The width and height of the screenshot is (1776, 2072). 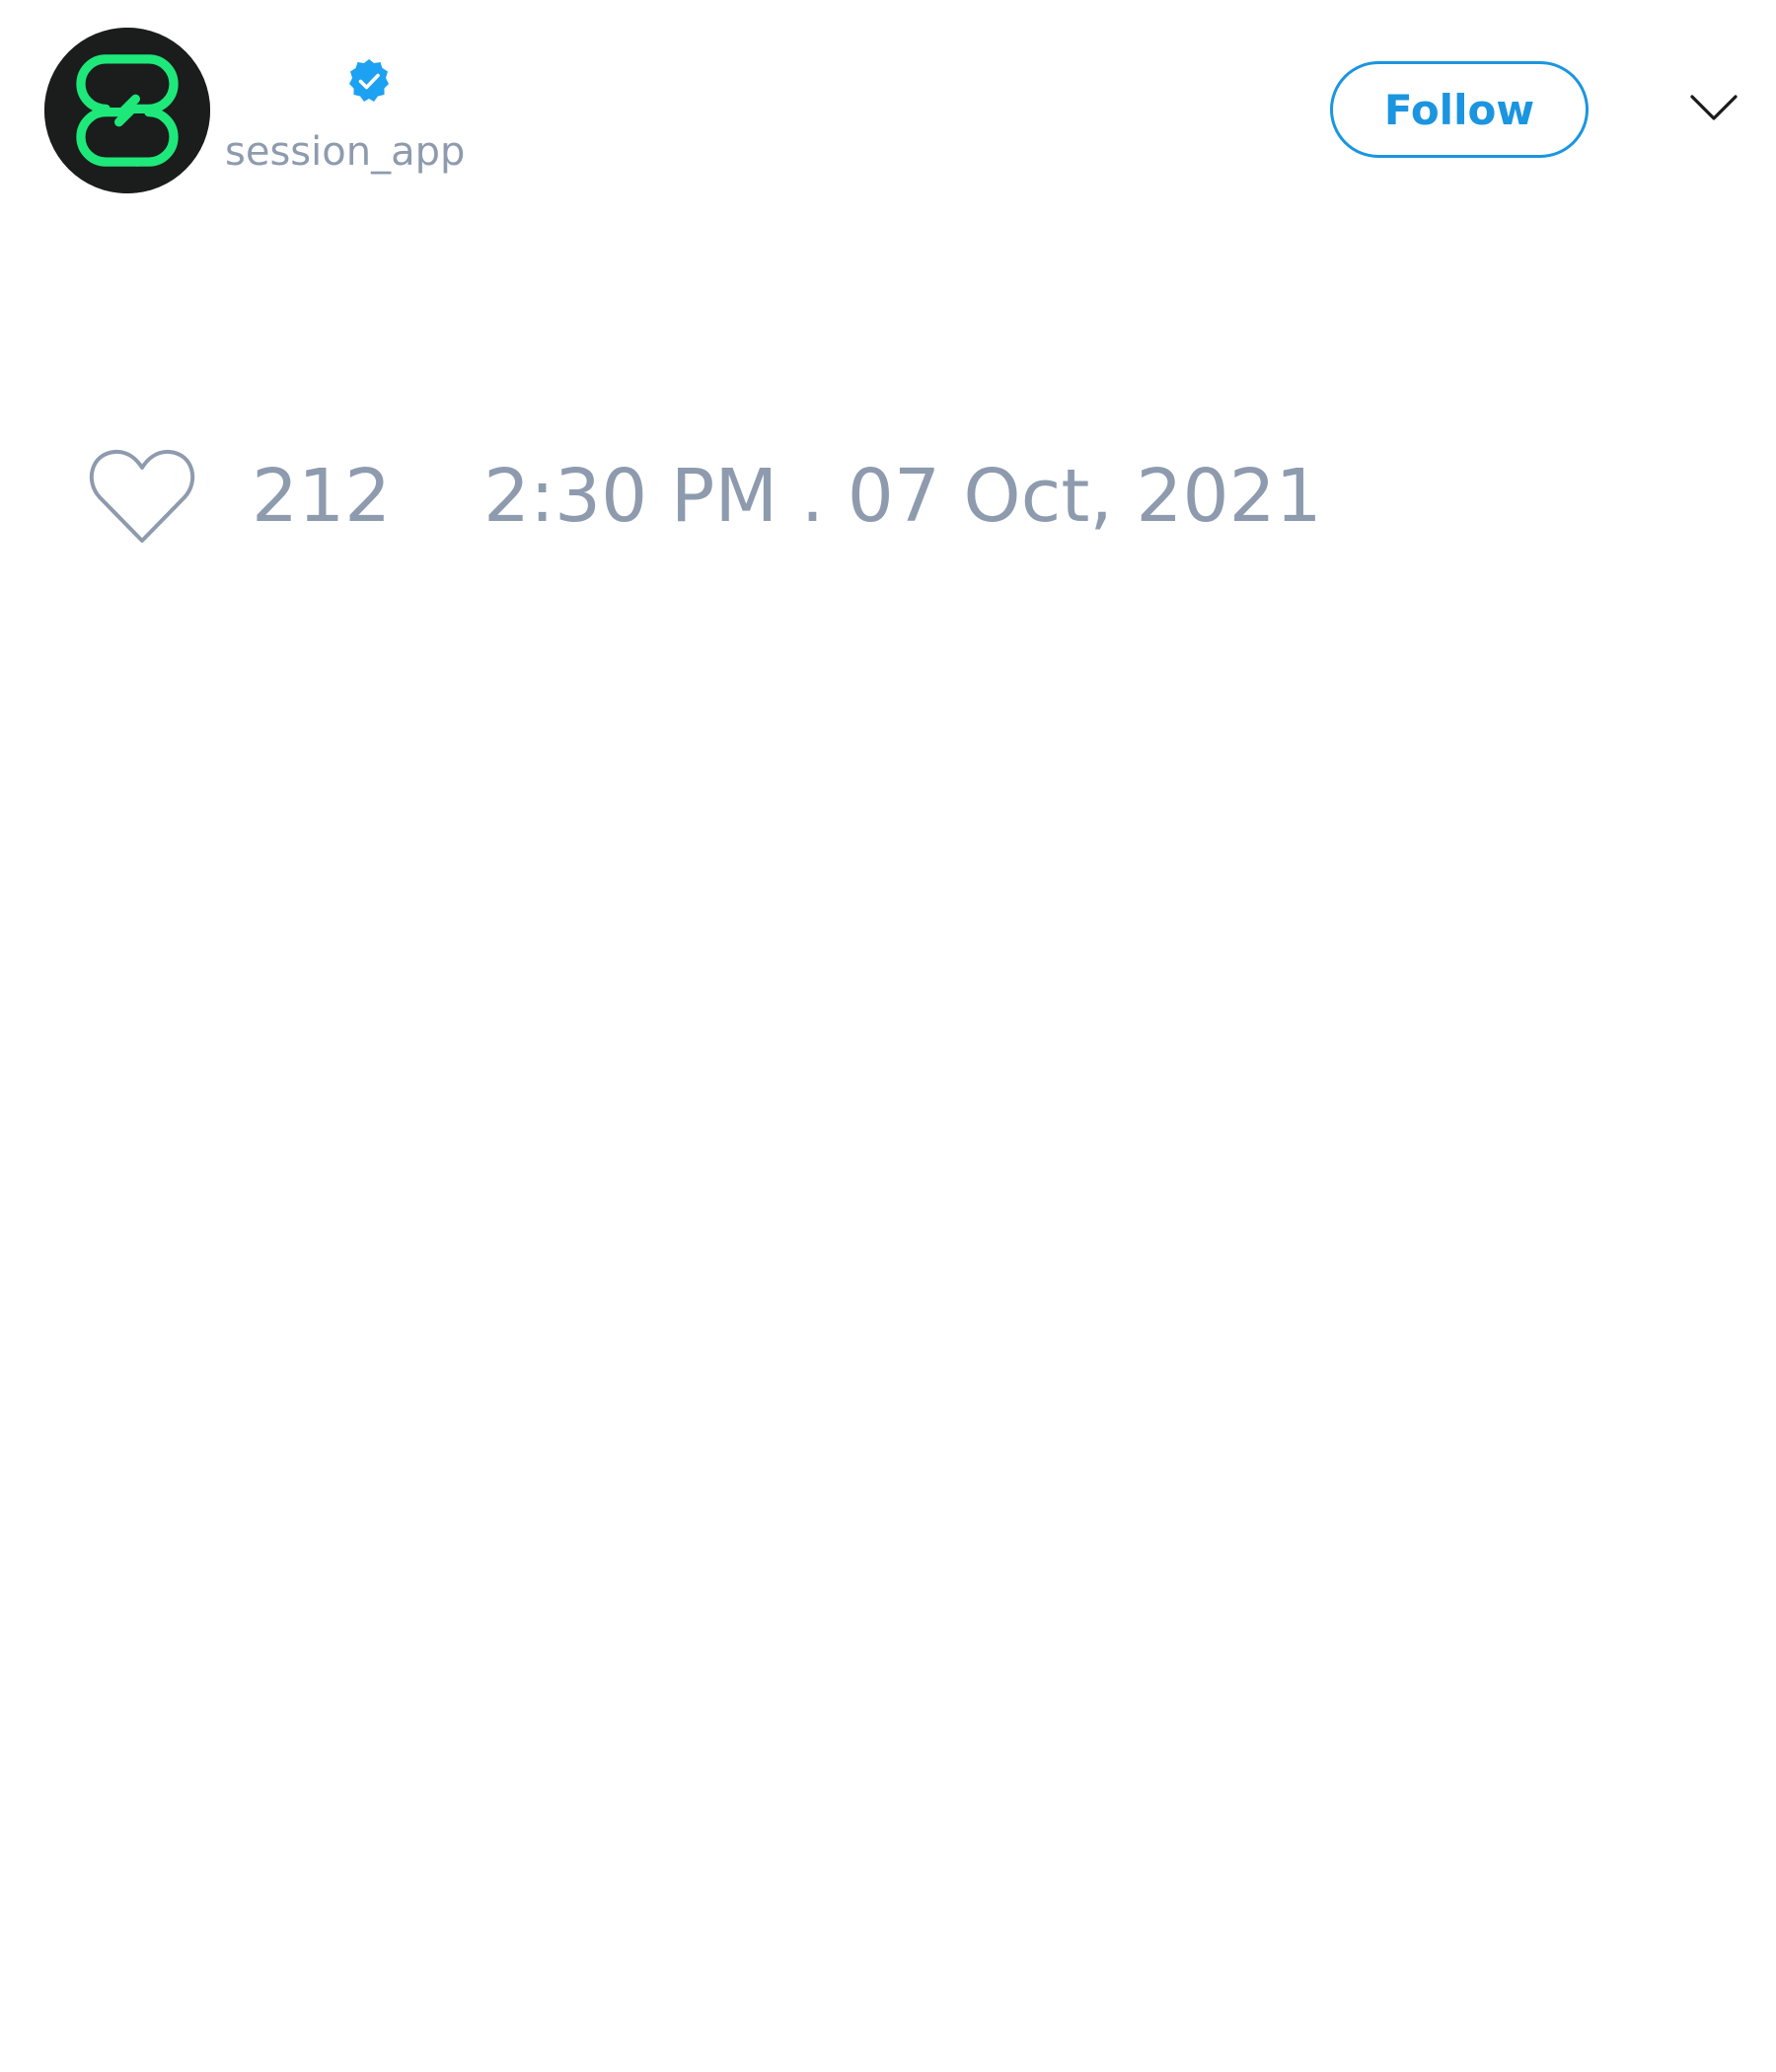 What do you see at coordinates (903, 497) in the screenshot?
I see `timestamp: 2:30 PM . 07 Oct, 2021` at bounding box center [903, 497].